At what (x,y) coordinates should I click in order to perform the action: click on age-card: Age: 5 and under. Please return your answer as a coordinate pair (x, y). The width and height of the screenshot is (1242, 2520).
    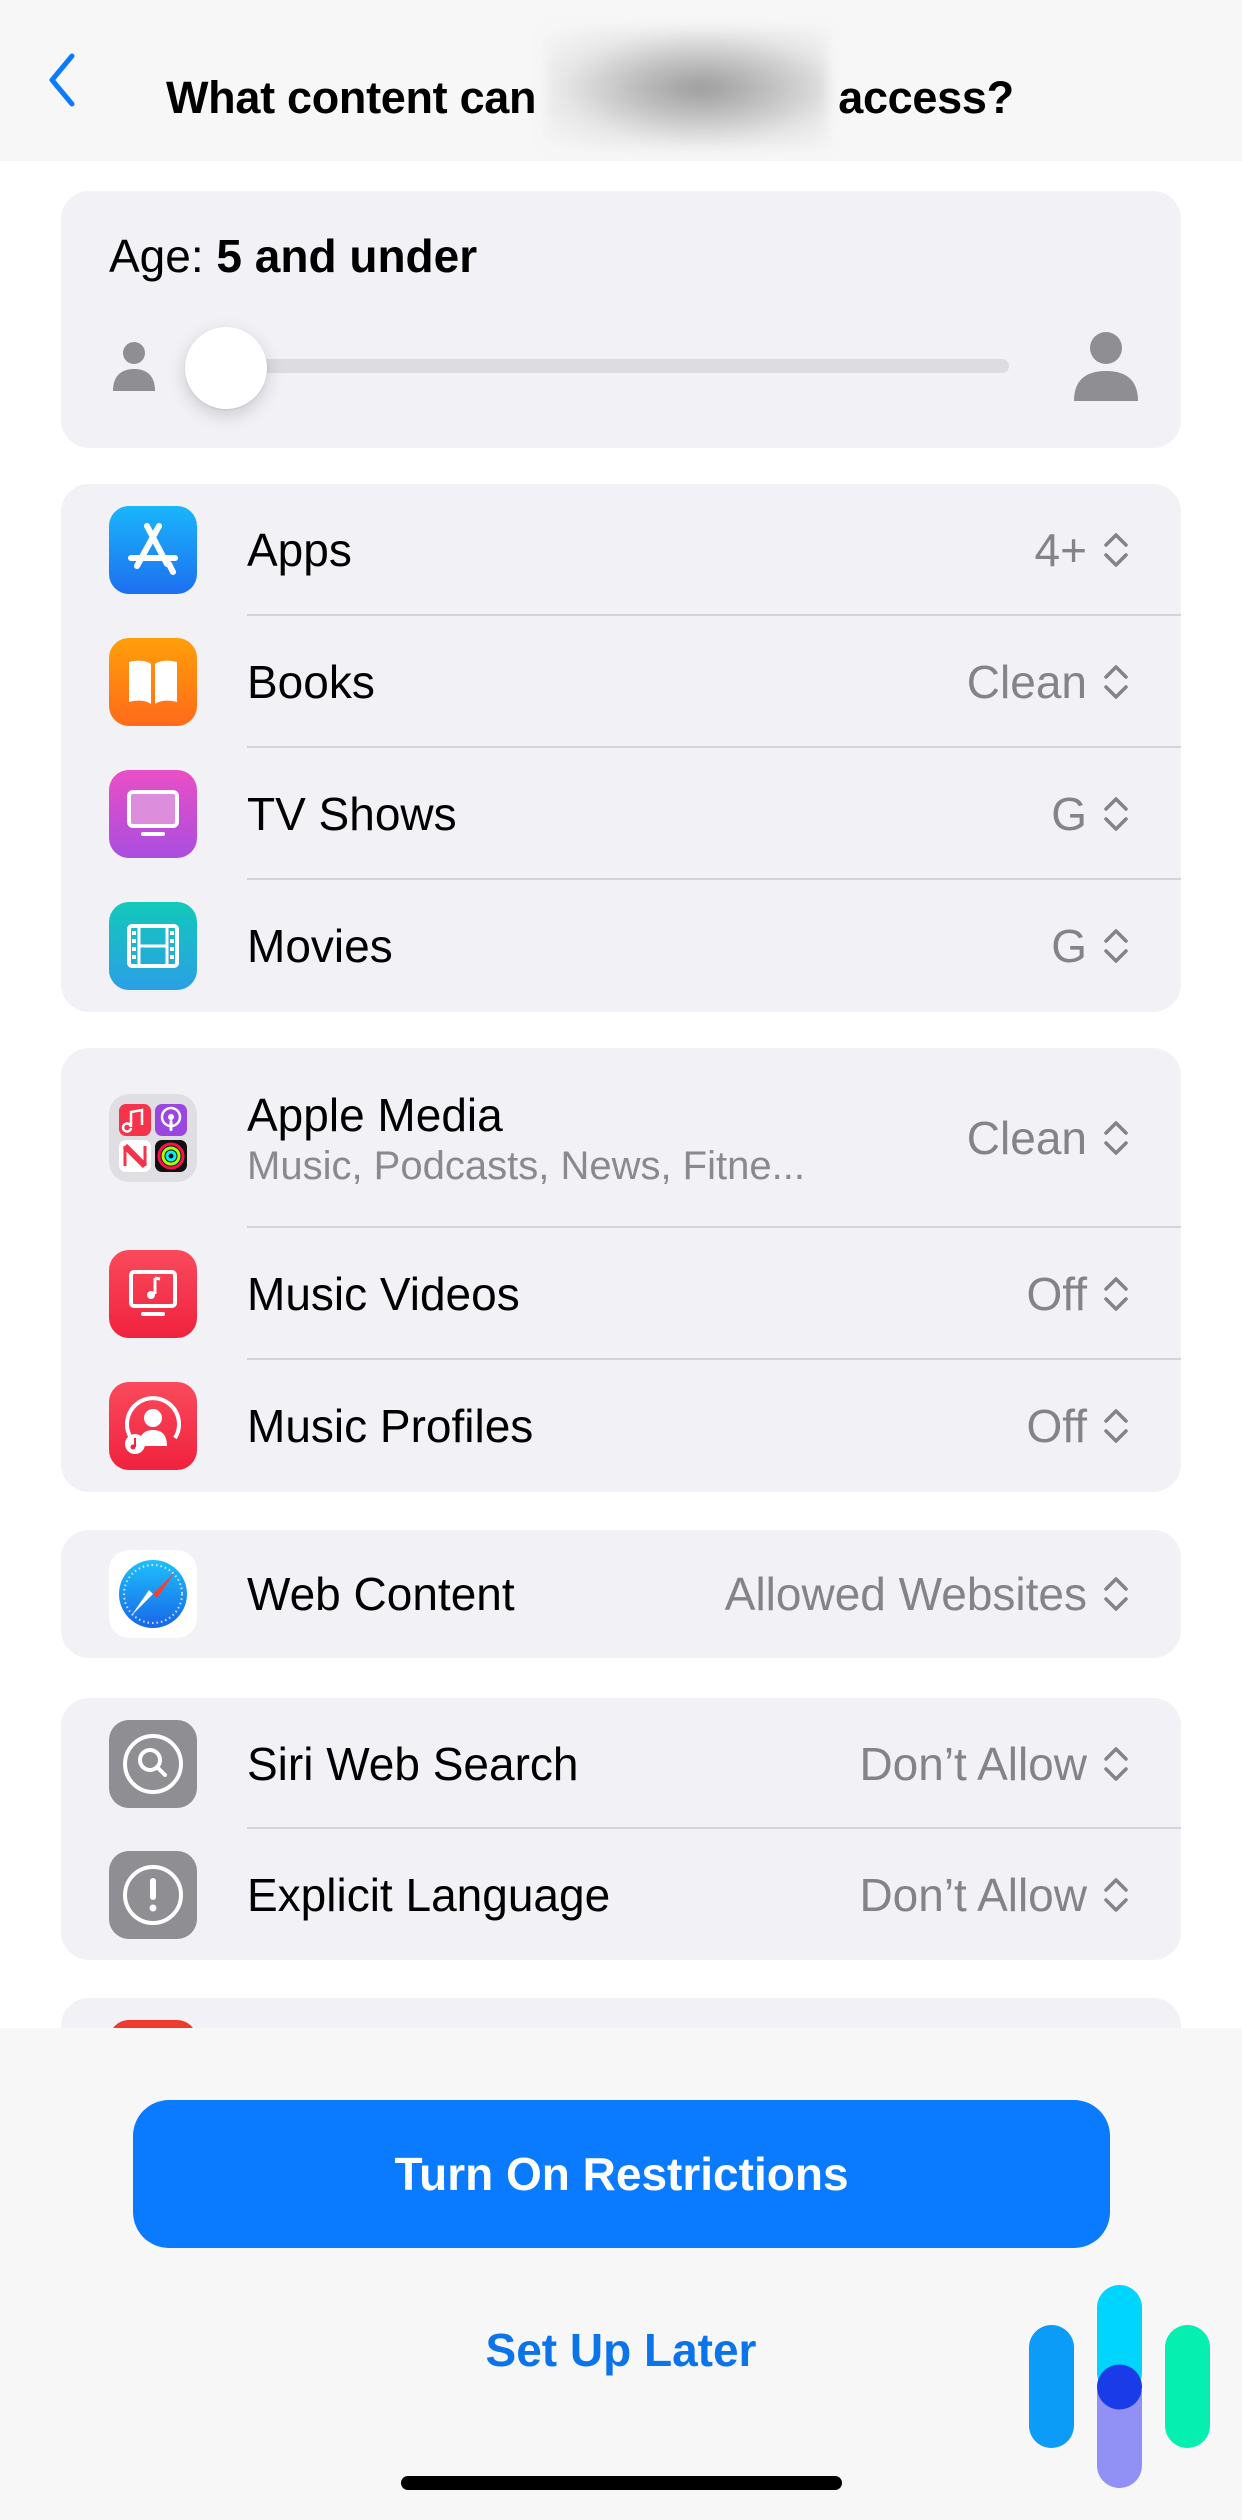
    Looking at the image, I should click on (621, 319).